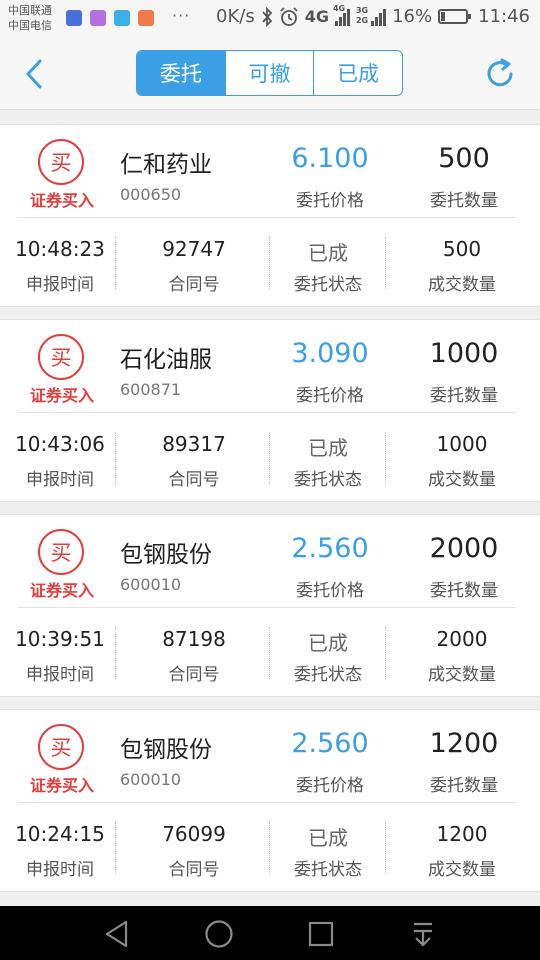 Image resolution: width=540 pixels, height=960 pixels. I want to click on submit-time: 10:39:51, so click(60, 639).